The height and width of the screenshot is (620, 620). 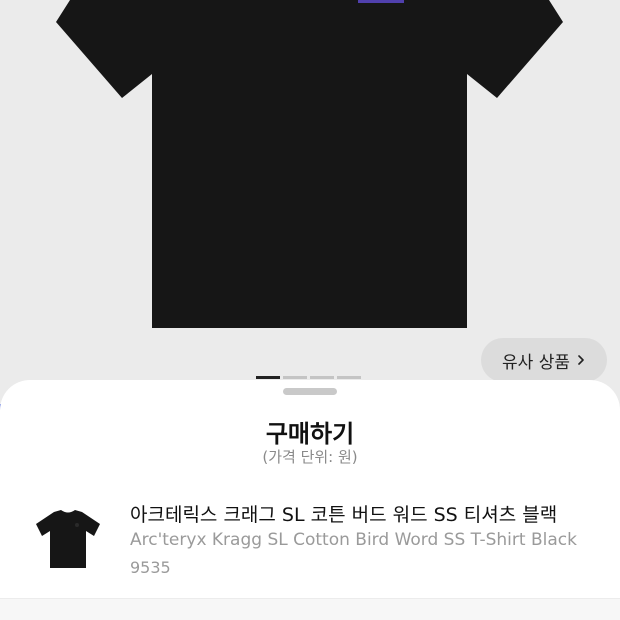 I want to click on product-name-korean: 아크테릭스 크래그 SL 코튼 버드 워드 SS 티셔츠 블랙, so click(x=344, y=515).